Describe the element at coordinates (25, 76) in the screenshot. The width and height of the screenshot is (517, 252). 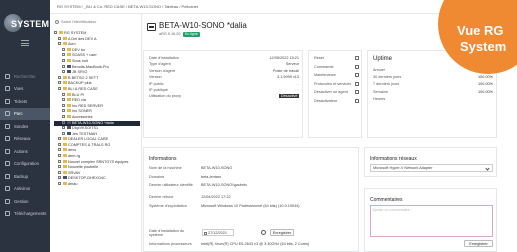
I see `nav-item: Rechercher` at that location.